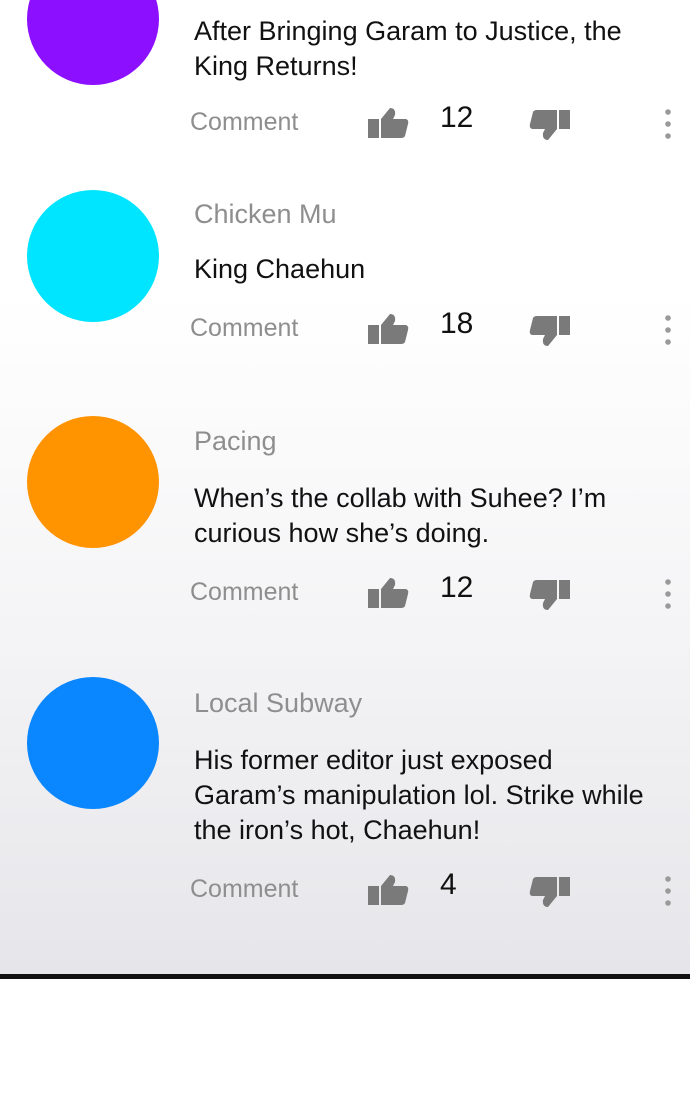 This screenshot has width=690, height=1104. Describe the element at coordinates (235, 441) in the screenshot. I see `username: Pacing` at that location.